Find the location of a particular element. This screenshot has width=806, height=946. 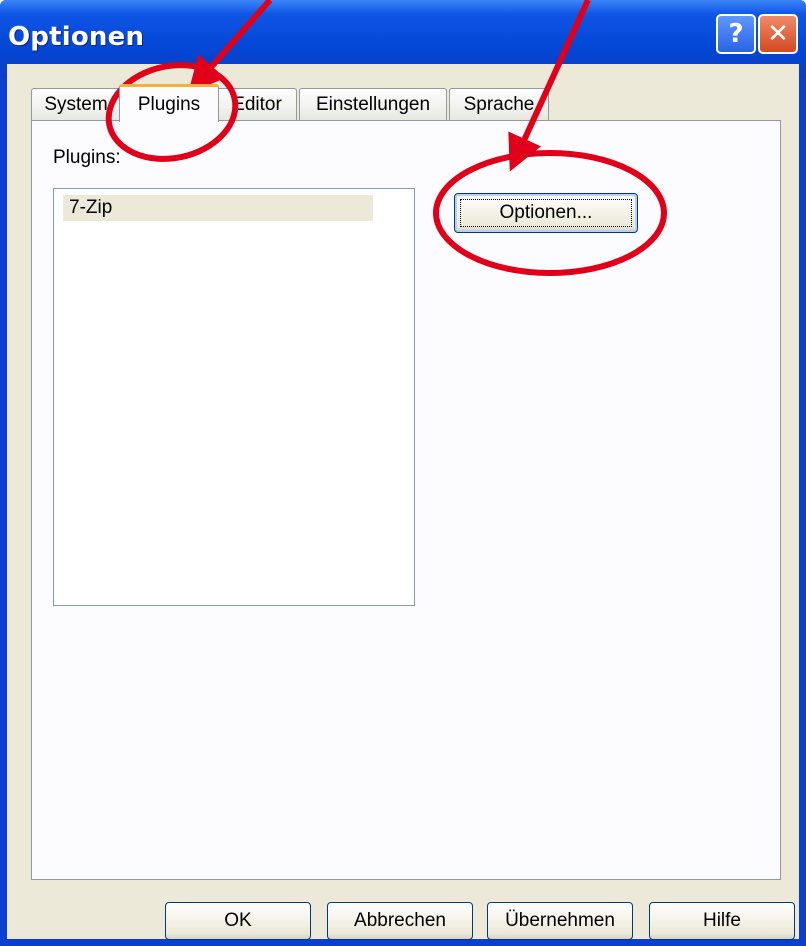

apply-button: Übernehmen is located at coordinates (560, 921).